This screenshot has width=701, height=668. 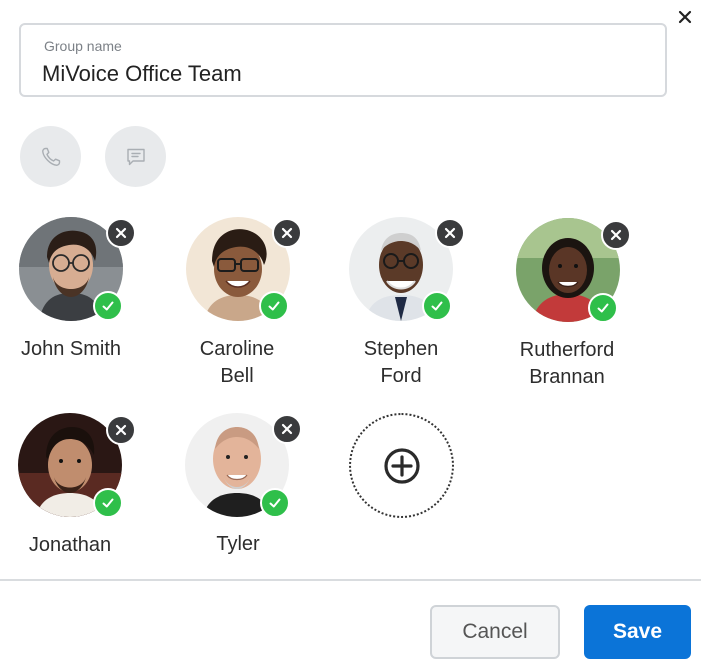 I want to click on member-card: Caroline Bell, so click(x=242, y=302).